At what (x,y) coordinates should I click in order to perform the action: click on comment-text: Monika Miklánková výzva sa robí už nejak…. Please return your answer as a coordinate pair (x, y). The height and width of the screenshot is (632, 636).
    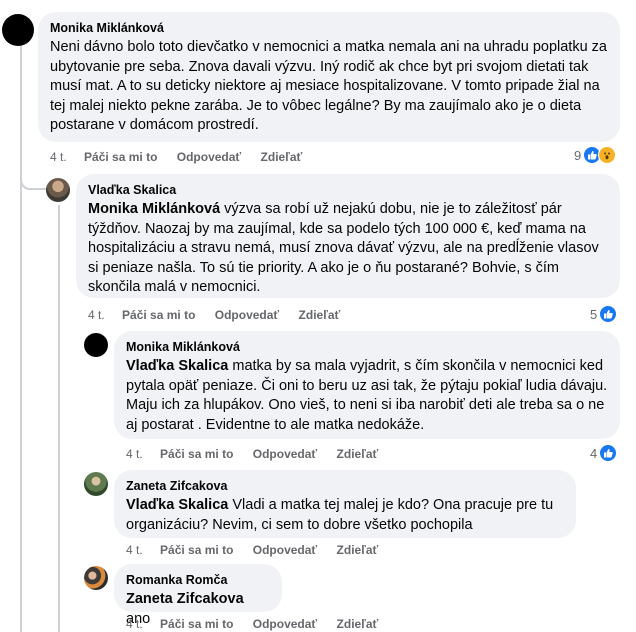
    Looking at the image, I should click on (348, 249).